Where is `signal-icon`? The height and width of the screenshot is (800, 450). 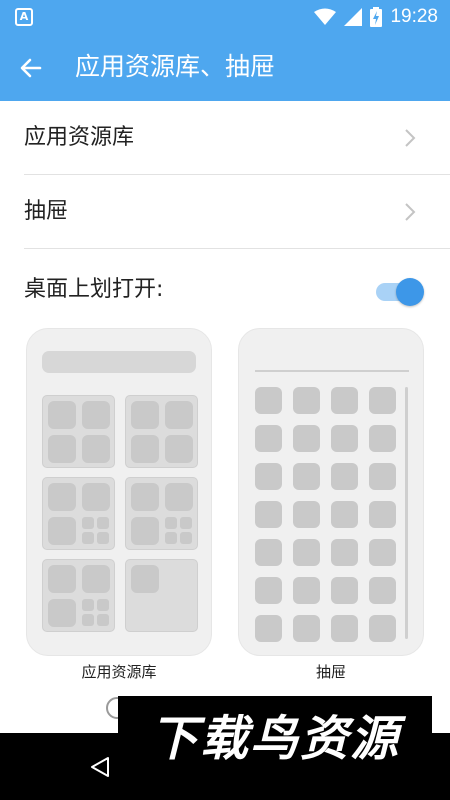 signal-icon is located at coordinates (353, 17).